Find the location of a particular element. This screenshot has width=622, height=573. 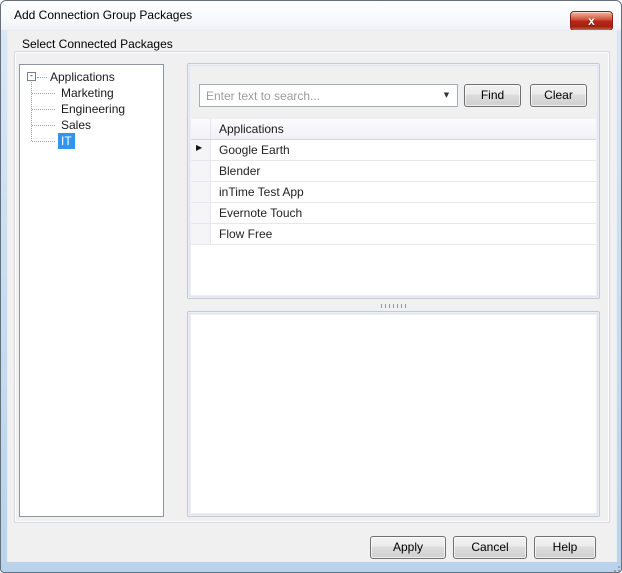

close-button: x is located at coordinates (591, 21).